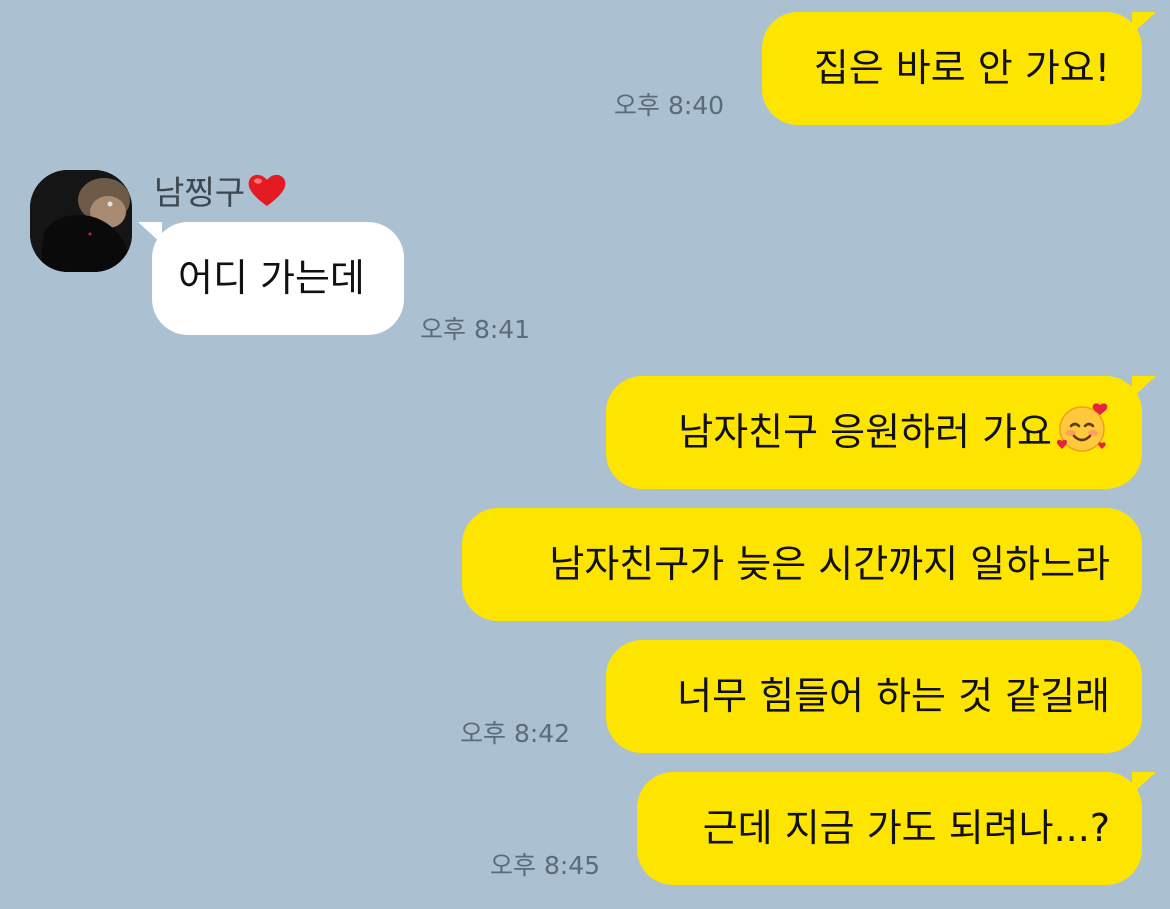  I want to click on message-bubble-outgoing: 너무 힘들어 하는 것 같길래, so click(874, 696).